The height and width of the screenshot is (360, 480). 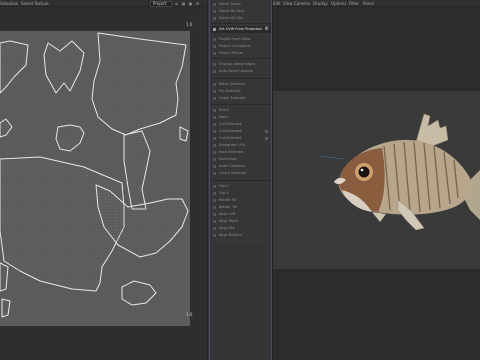 What do you see at coordinates (241, 221) in the screenshot?
I see `cmd-item: Align Right` at bounding box center [241, 221].